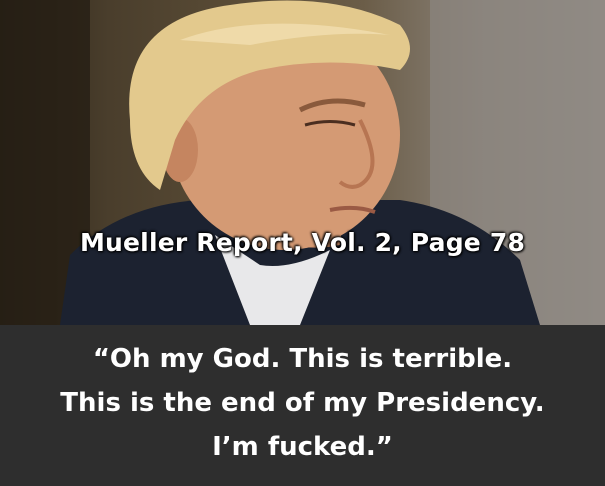 This screenshot has height=486, width=605. I want to click on quote-line-2: This is the end of my Presidency., so click(302, 403).